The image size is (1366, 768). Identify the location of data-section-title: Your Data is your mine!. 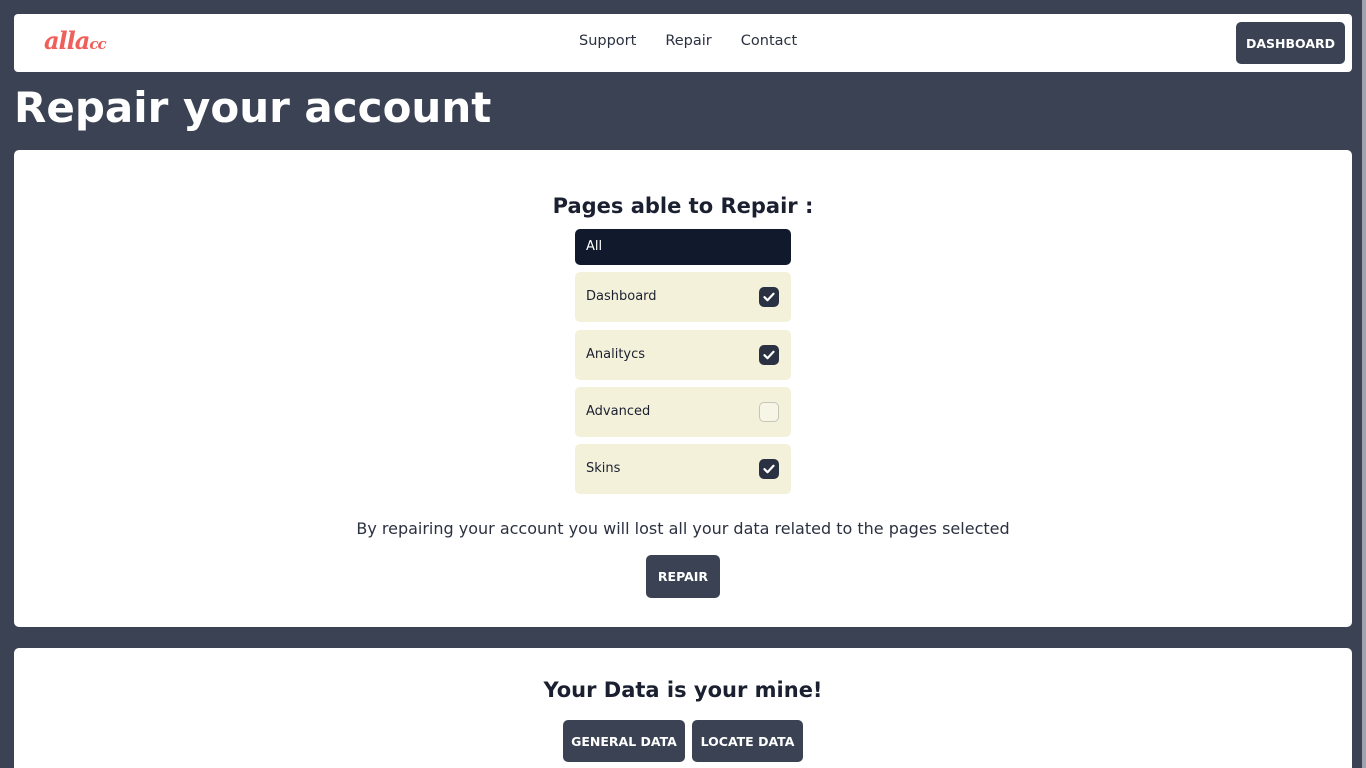
(683, 690).